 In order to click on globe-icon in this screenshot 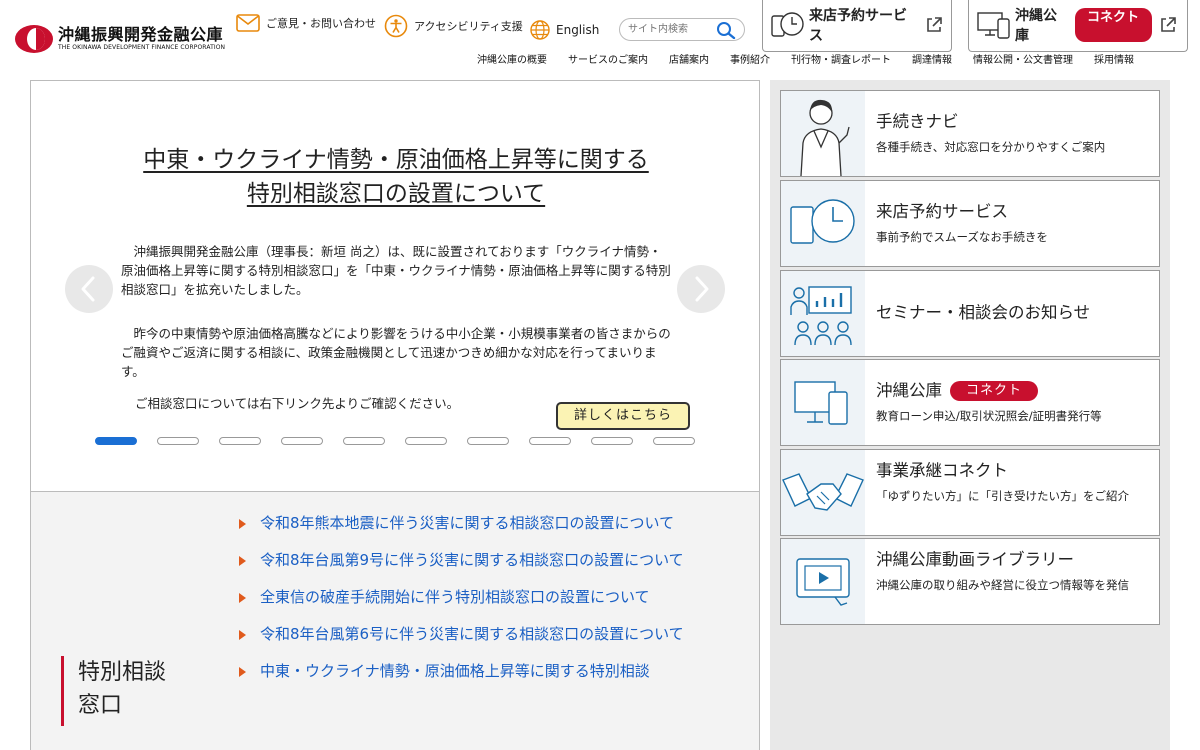, I will do `click(540, 30)`.